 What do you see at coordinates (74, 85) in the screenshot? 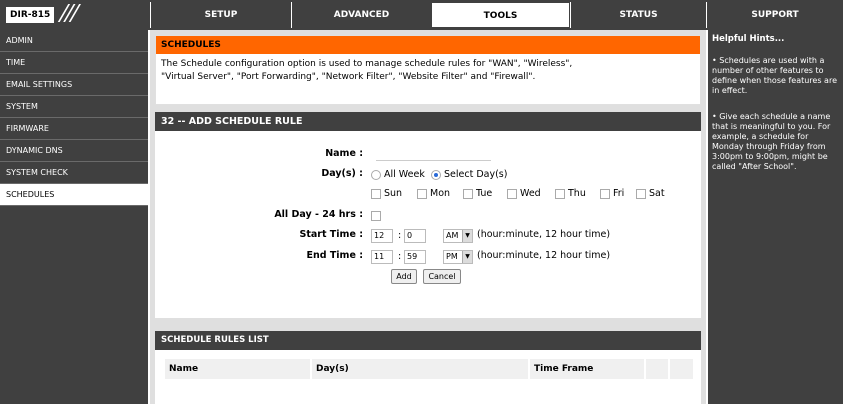
I see `sidebar-item-email-settings: EMAIL SETTINGS` at bounding box center [74, 85].